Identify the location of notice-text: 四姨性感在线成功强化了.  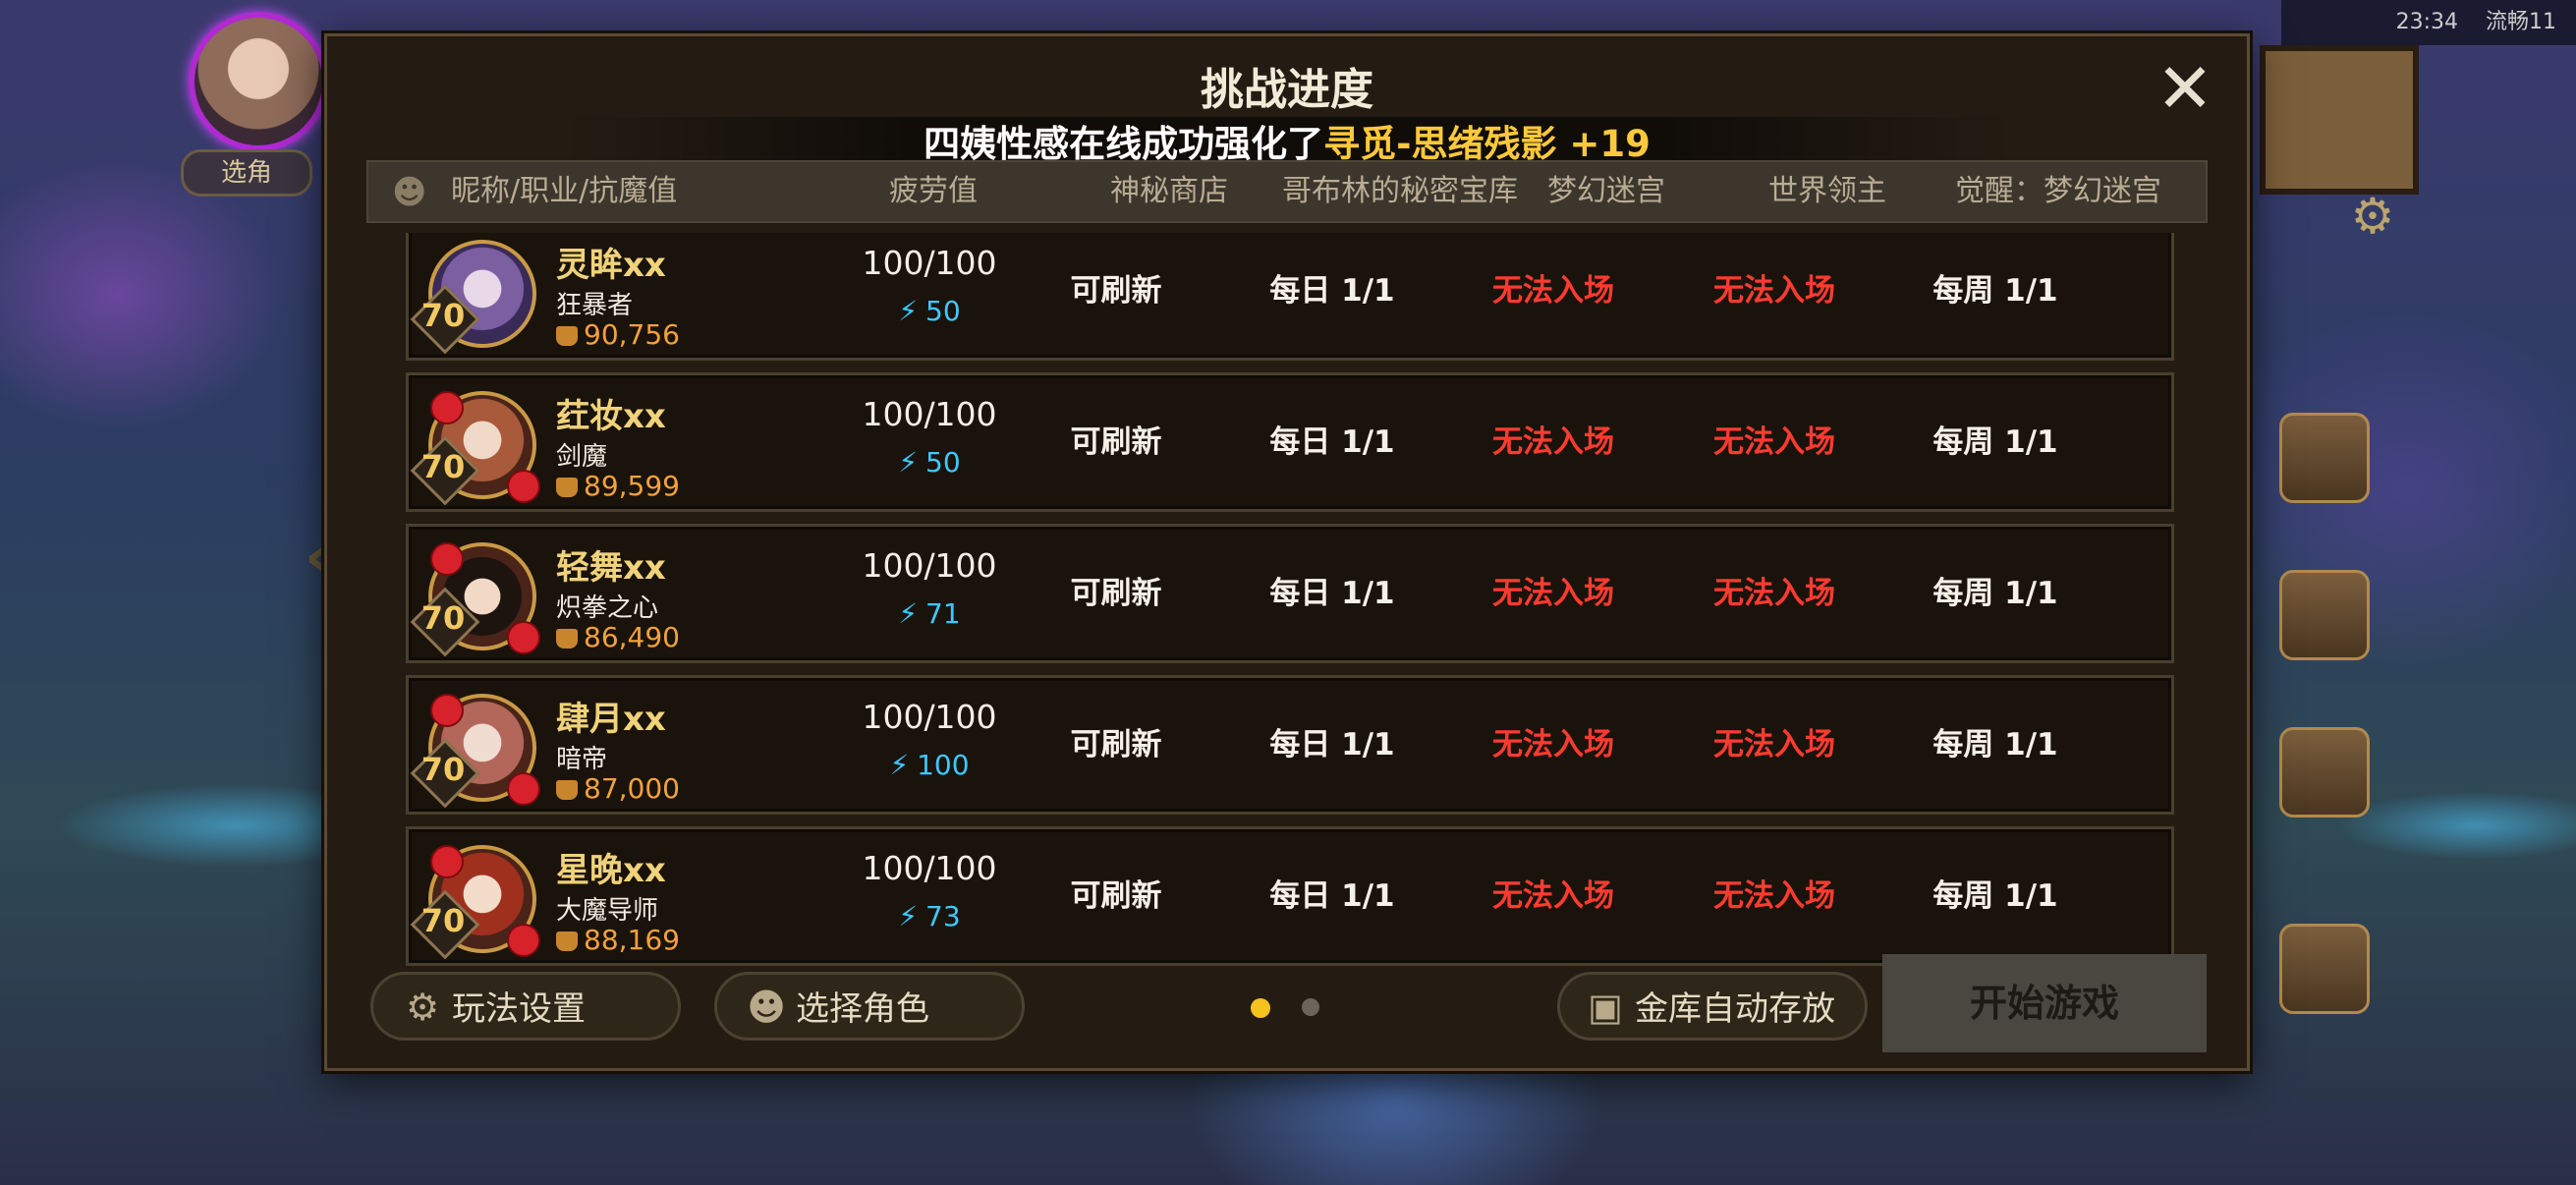
(1124, 144).